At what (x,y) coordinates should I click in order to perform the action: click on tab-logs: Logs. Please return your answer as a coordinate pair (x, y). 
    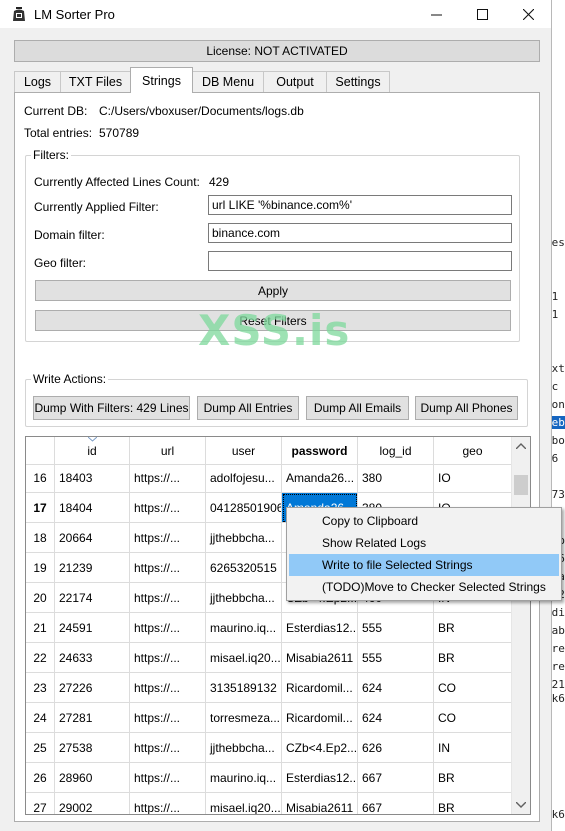
    Looking at the image, I should click on (37, 81).